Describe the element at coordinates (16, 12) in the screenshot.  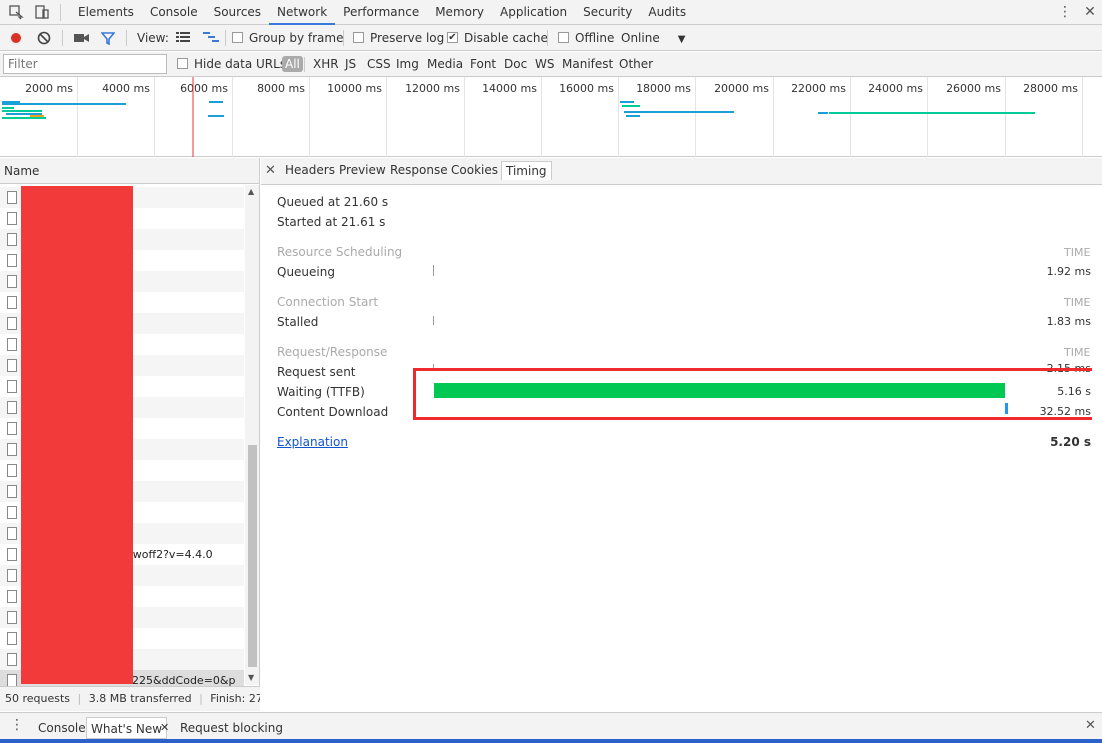
I see `inspect-element-icon` at that location.